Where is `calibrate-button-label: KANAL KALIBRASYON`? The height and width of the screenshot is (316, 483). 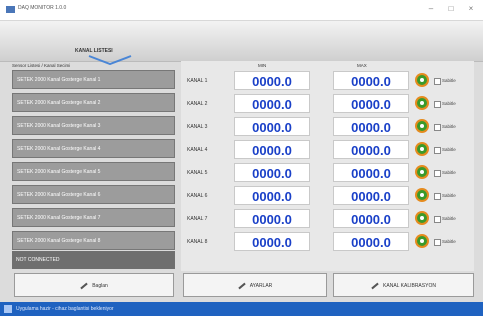 calibrate-button-label: KANAL KALIBRASYON is located at coordinates (409, 286).